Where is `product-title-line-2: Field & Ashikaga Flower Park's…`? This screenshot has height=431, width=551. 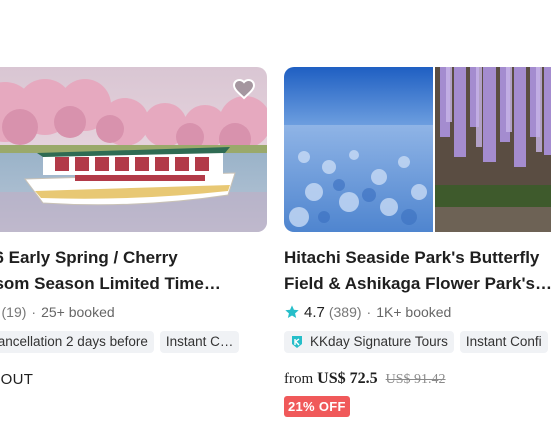 product-title-line-2: Field & Ashikaga Flower Park's… is located at coordinates (417, 283).